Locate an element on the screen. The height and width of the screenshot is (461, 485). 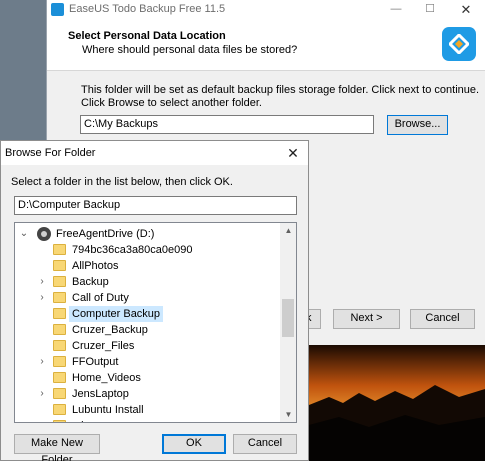
description-line: Click Browse to select another folder. is located at coordinates (171, 103).